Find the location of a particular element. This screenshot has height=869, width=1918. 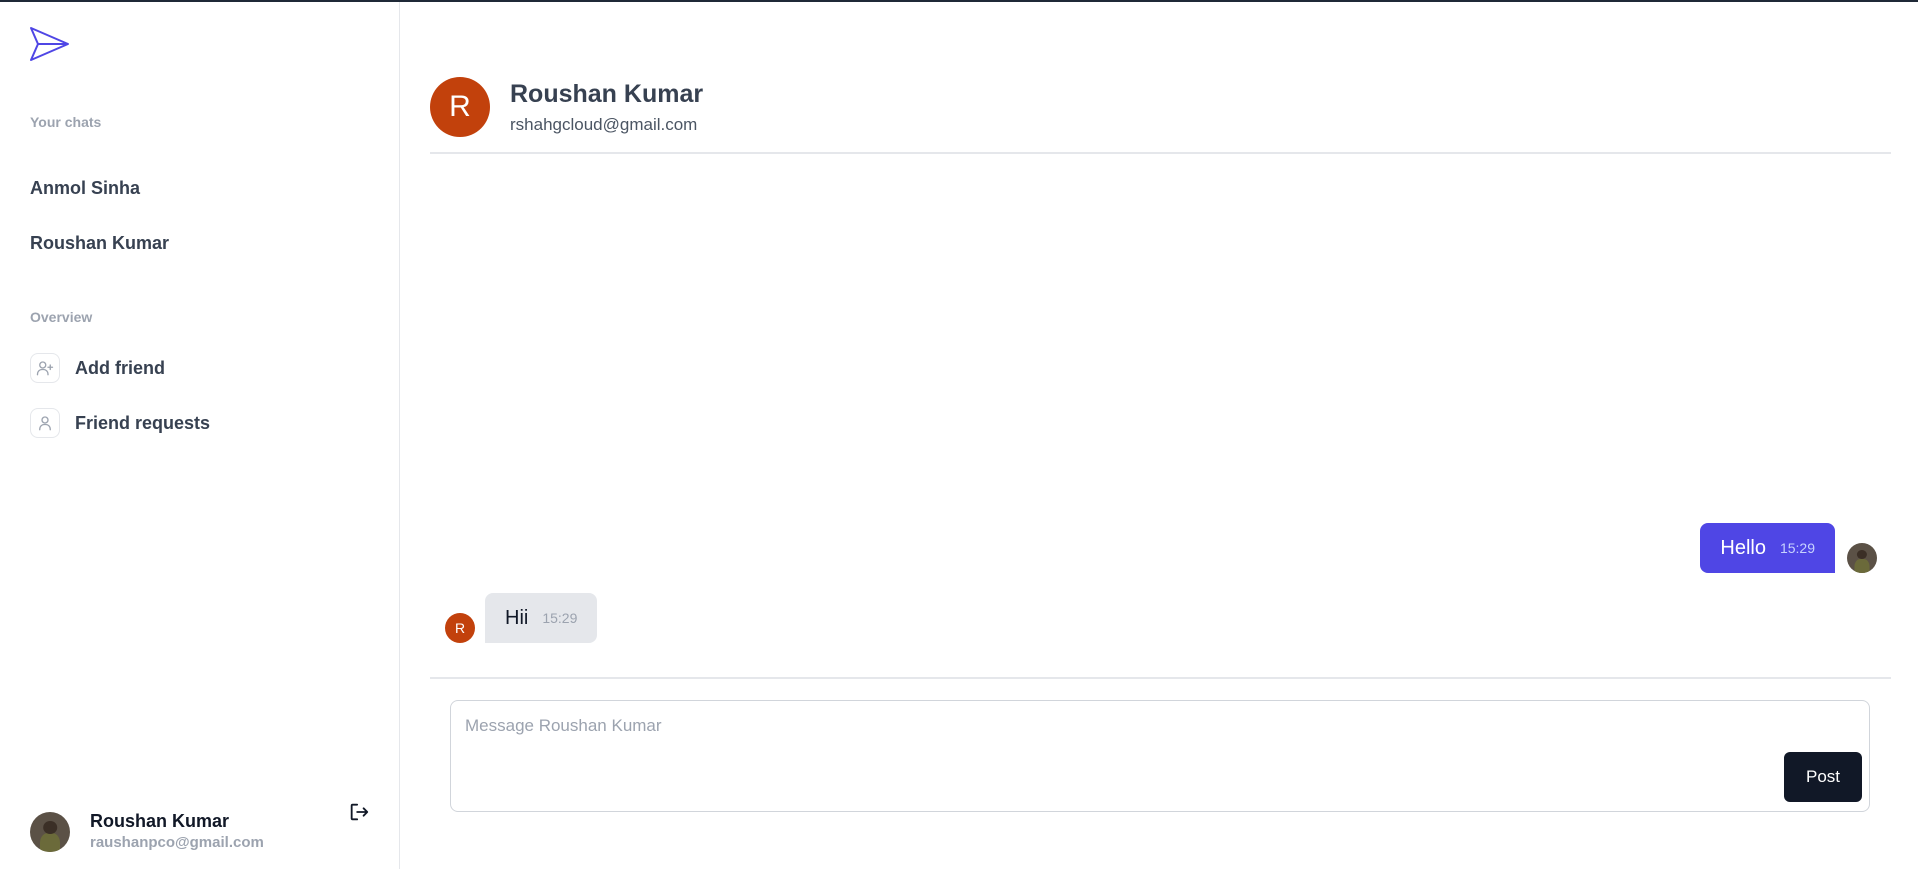

chat-header: R Roushan Kumar rshahgcloud@gmail.com is located at coordinates (1160, 78).